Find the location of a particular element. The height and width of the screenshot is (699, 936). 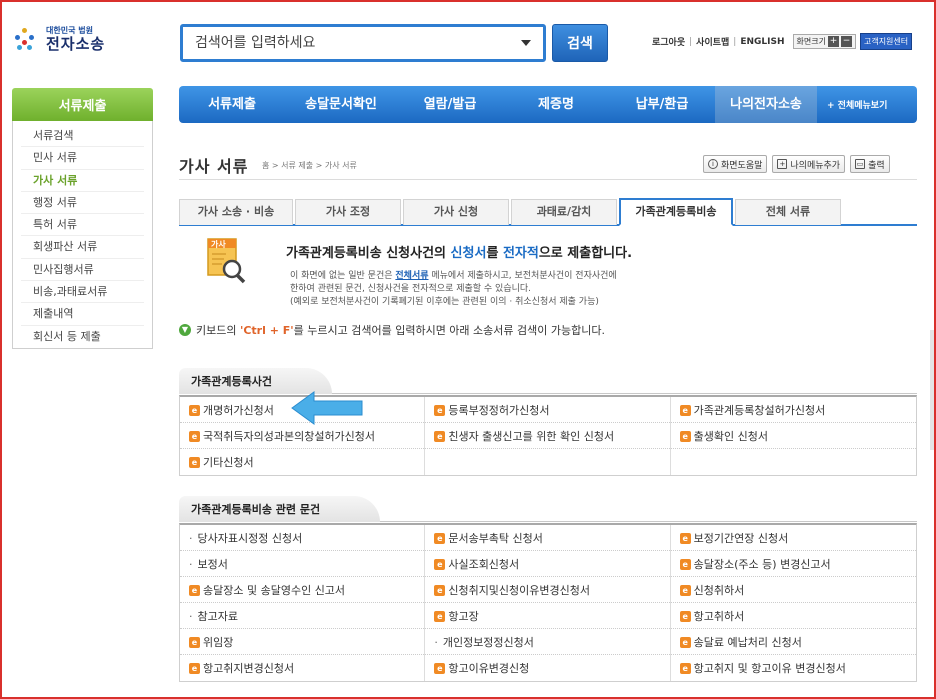

sidebar-item-history: 제출내역 is located at coordinates (82, 314).